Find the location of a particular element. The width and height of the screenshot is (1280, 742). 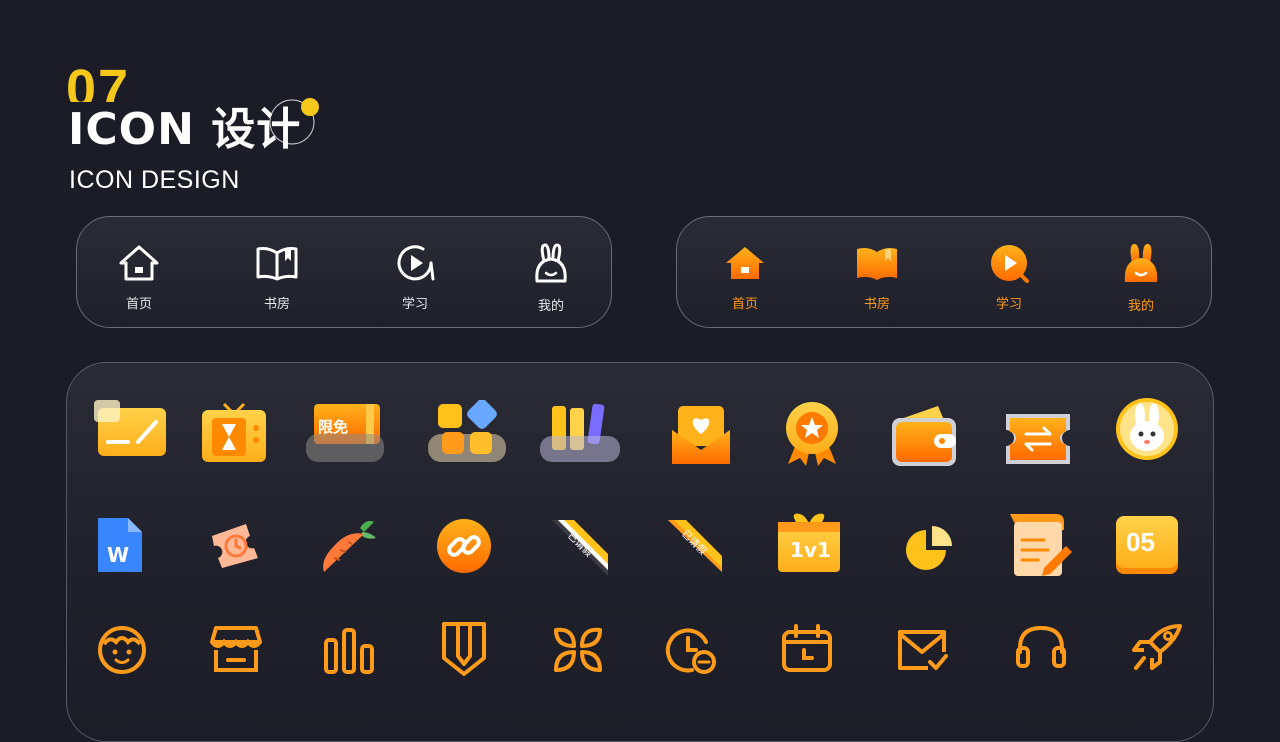

limited-free-icon: 限免 is located at coordinates (345, 433).